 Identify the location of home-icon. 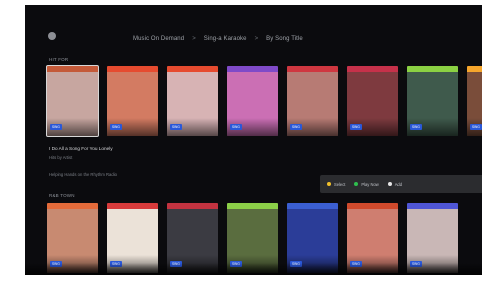
(52, 36).